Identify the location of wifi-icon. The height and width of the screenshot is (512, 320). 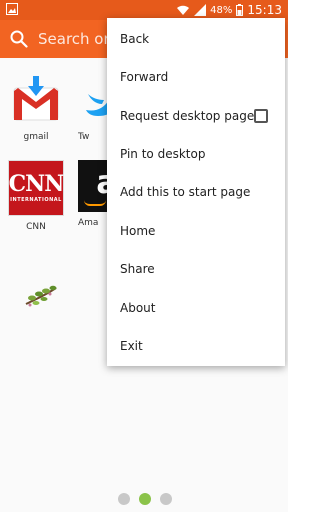
(183, 10).